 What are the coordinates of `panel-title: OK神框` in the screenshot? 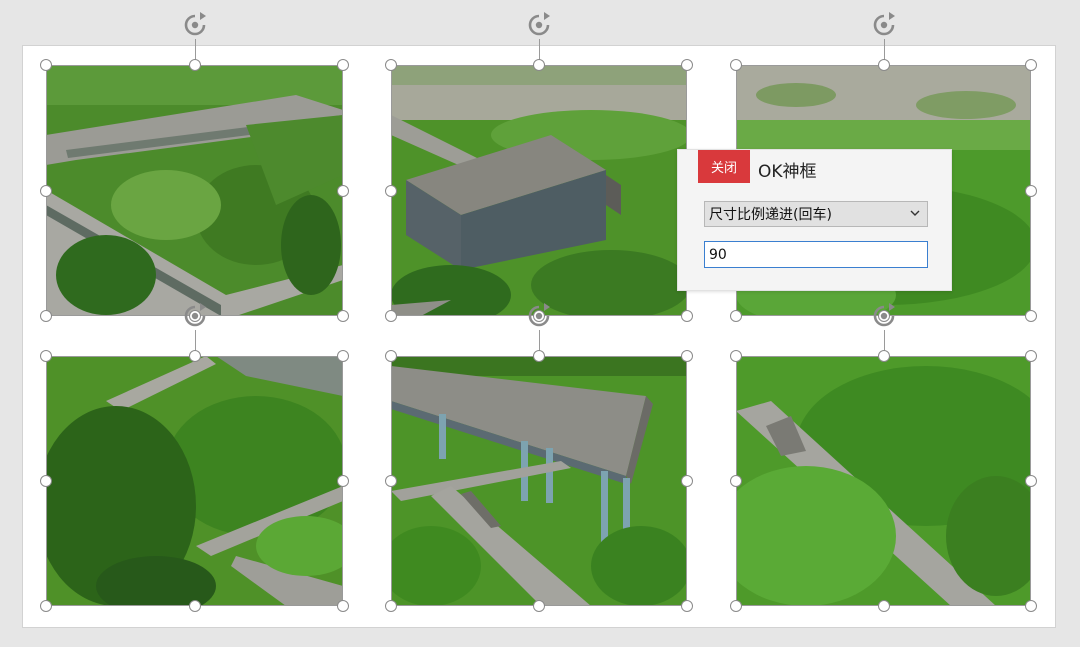 It's located at (787, 172).